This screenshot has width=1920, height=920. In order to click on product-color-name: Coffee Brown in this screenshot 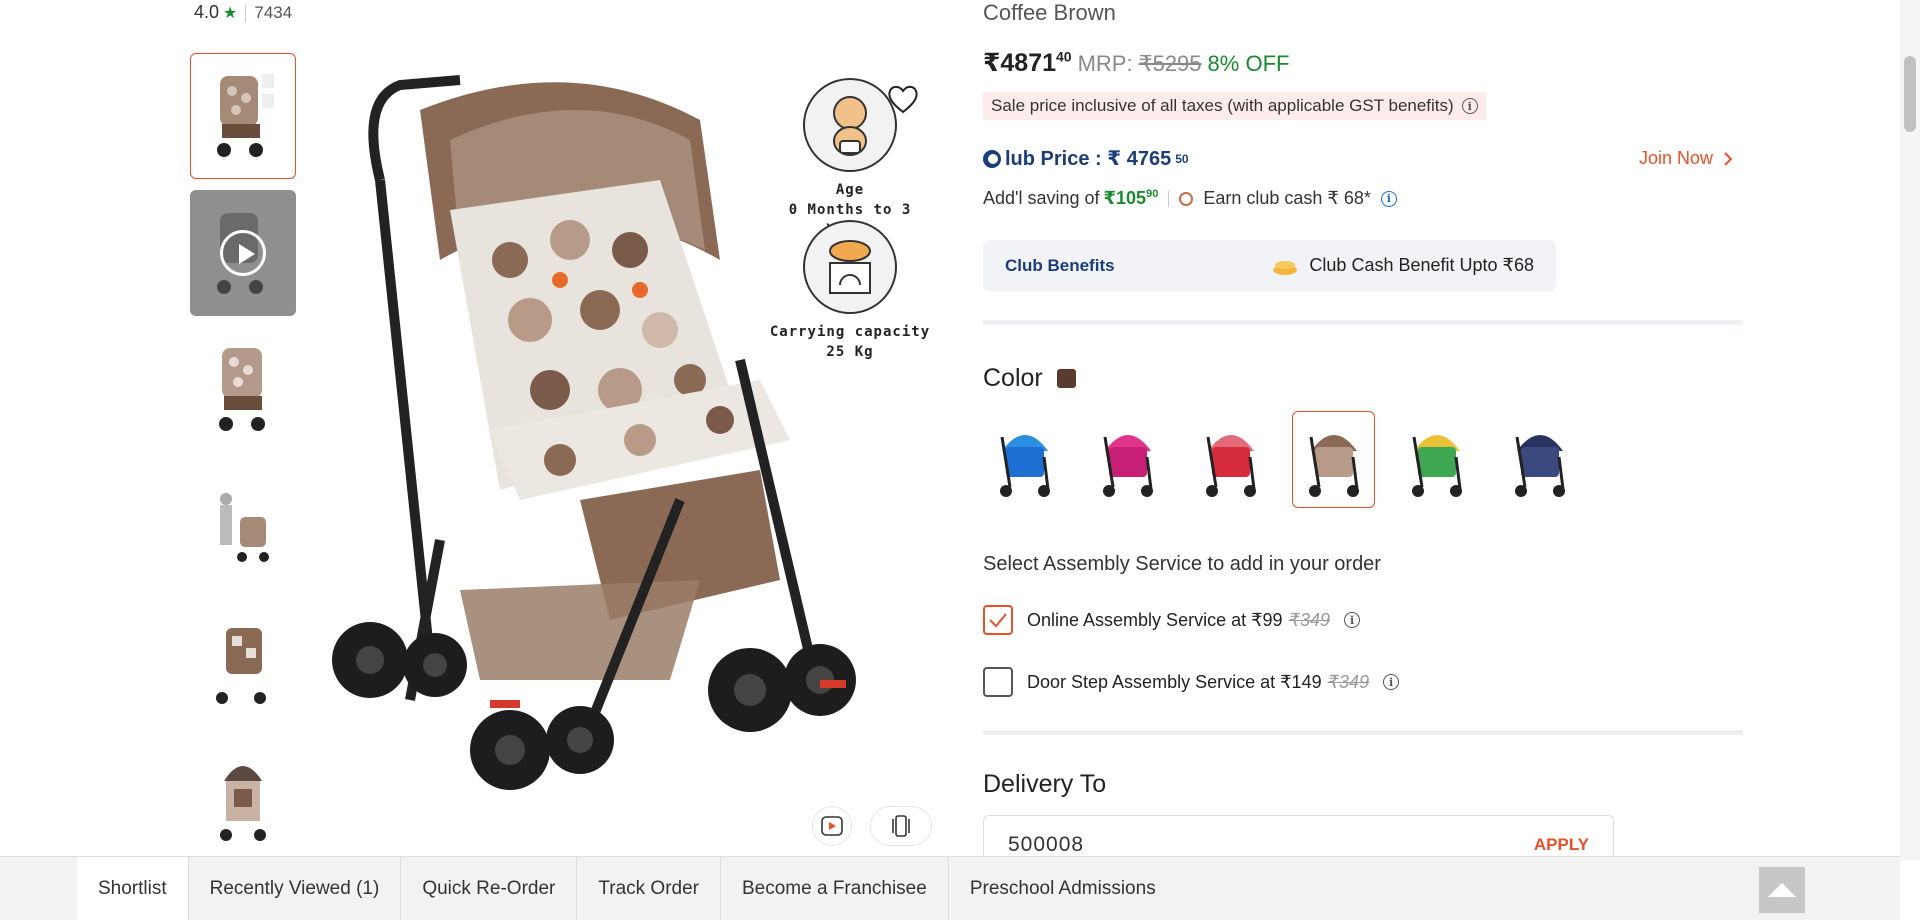, I will do `click(1049, 12)`.